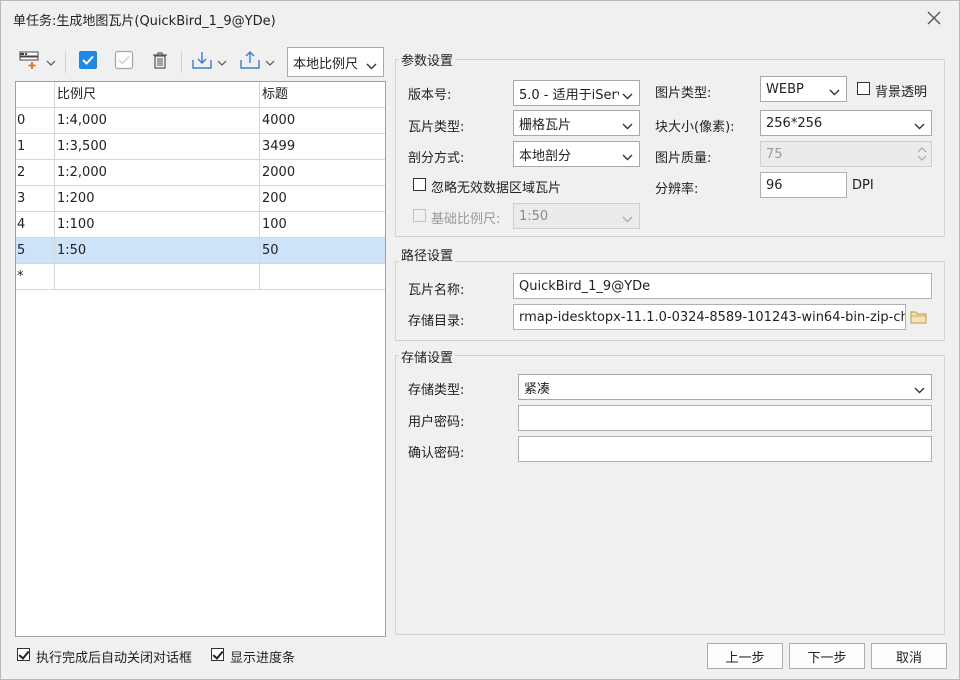  Describe the element at coordinates (909, 656) in the screenshot. I see `cancel-button: 取消` at that location.